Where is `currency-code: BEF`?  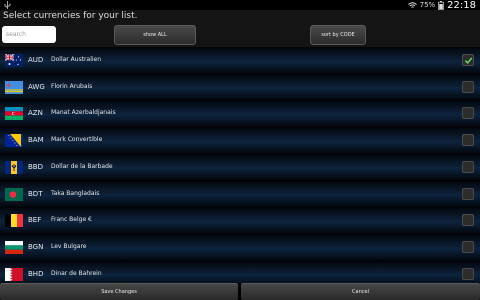 currency-code: BEF is located at coordinates (35, 220).